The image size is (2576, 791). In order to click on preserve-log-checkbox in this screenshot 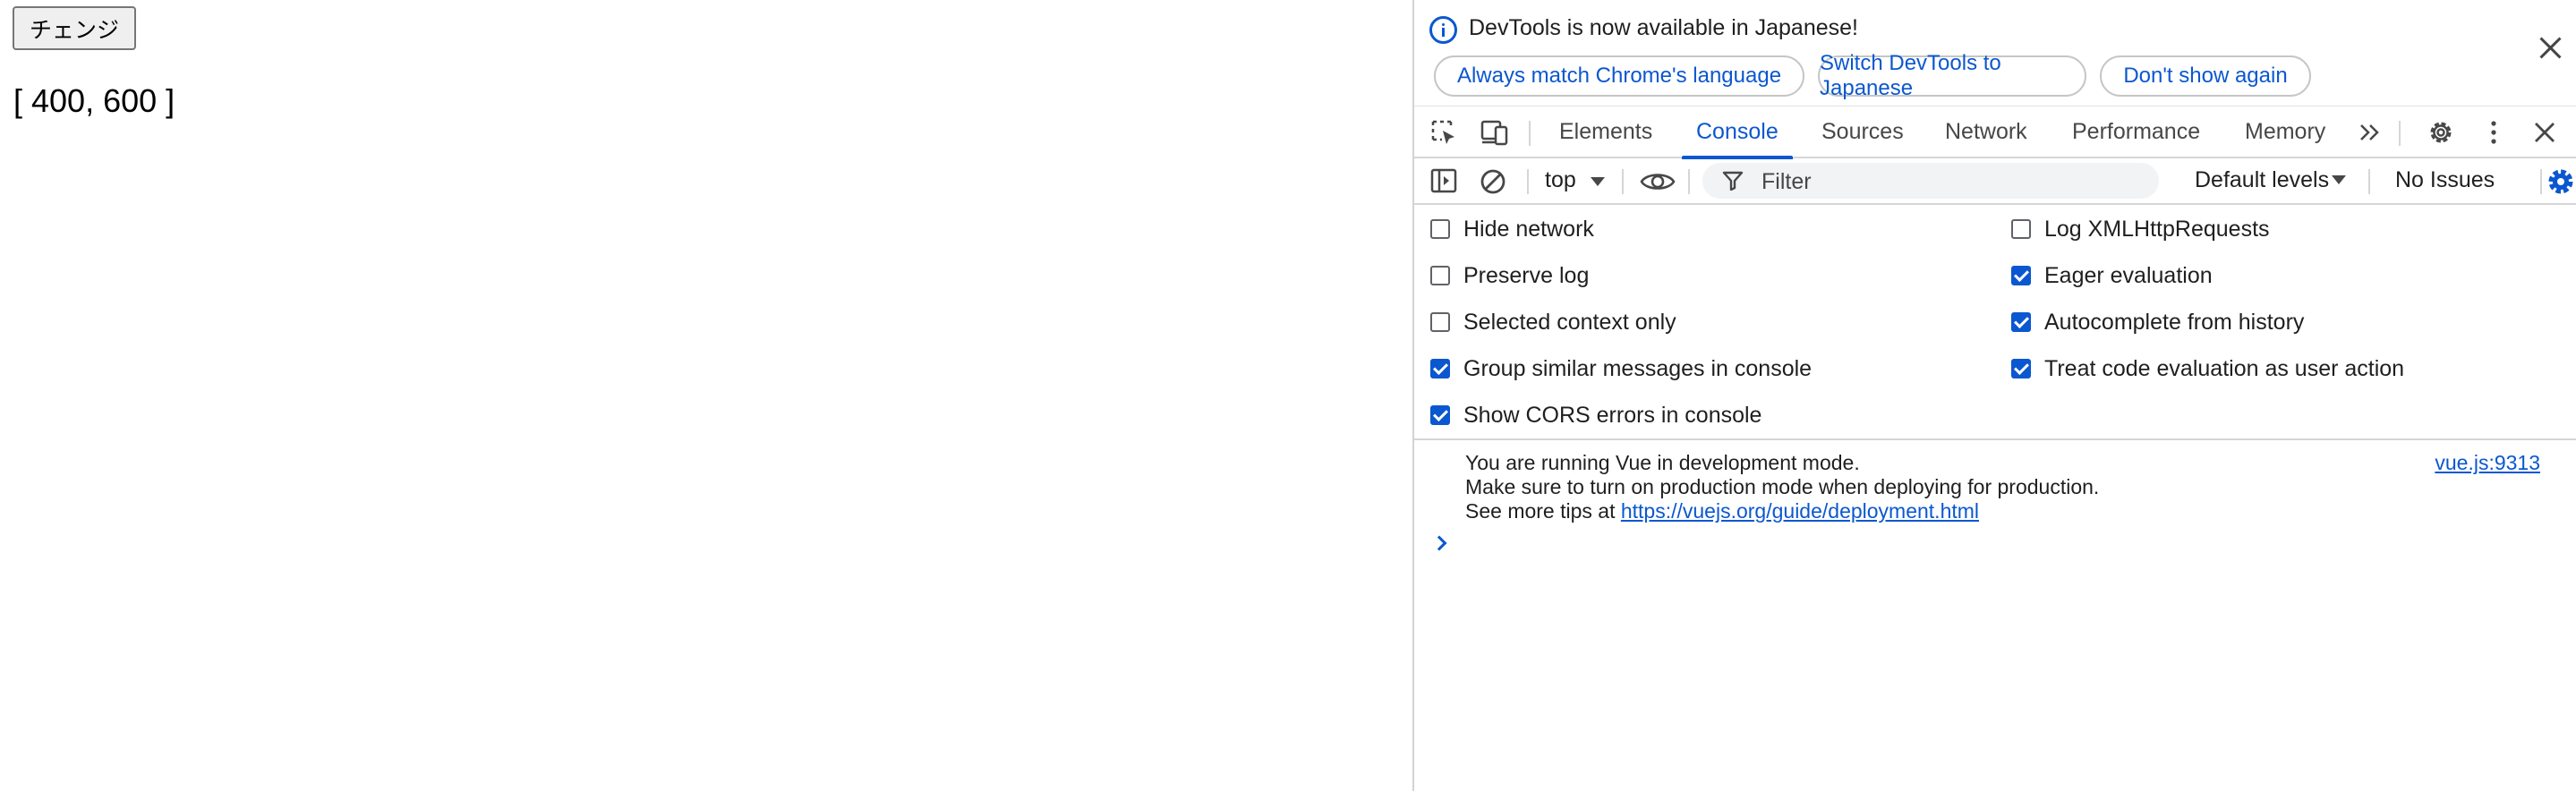, I will do `click(1440, 275)`.